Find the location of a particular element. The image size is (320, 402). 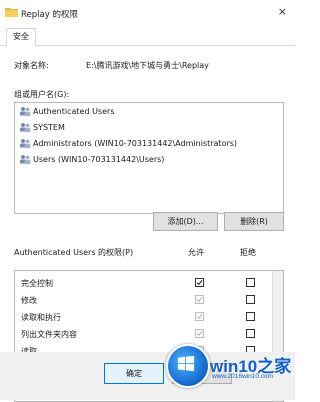

list-item: Authenticated Users is located at coordinates (66, 112).